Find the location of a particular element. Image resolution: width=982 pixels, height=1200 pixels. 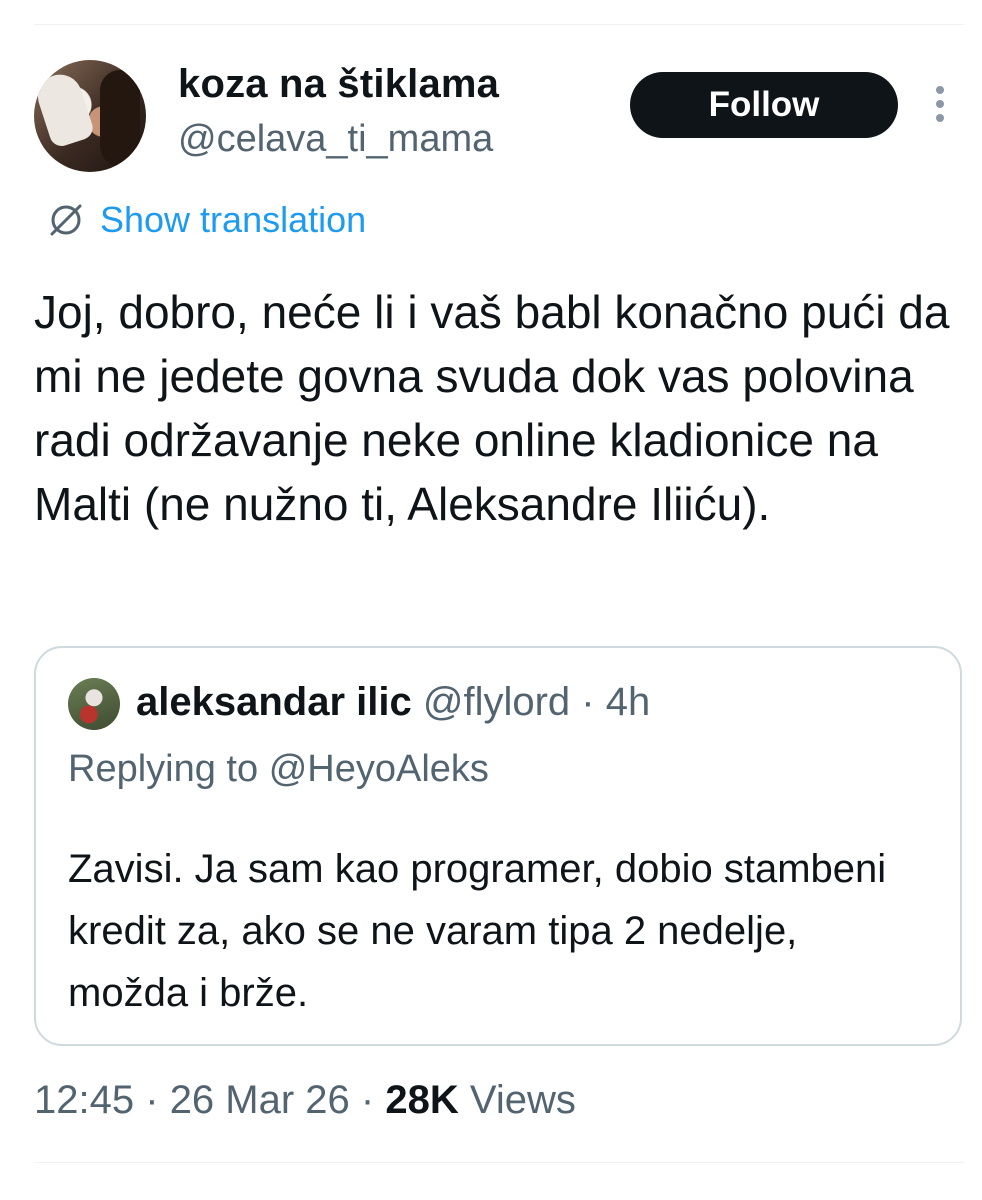

show-translation-link: Show translation is located at coordinates (205, 220).